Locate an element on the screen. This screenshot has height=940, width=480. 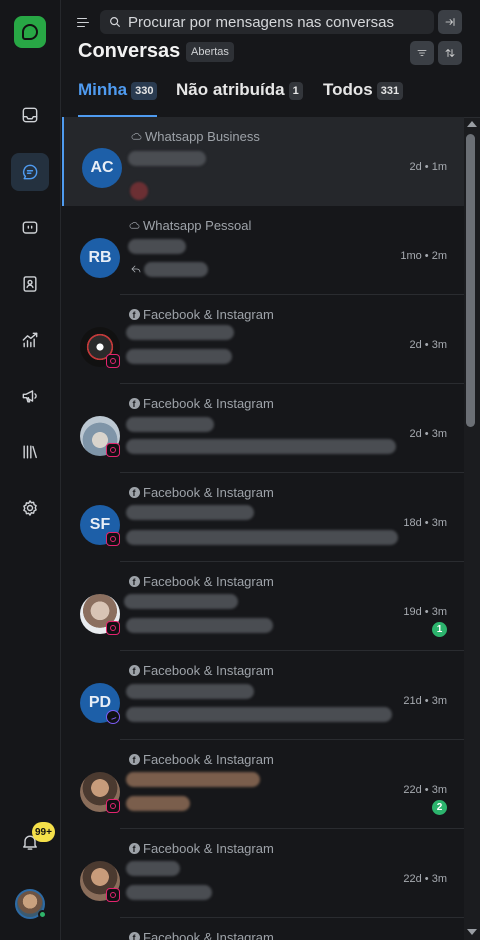
conversation-item: f Facebook & Instagram 22d • 3m 2 is located at coordinates (263, 784).